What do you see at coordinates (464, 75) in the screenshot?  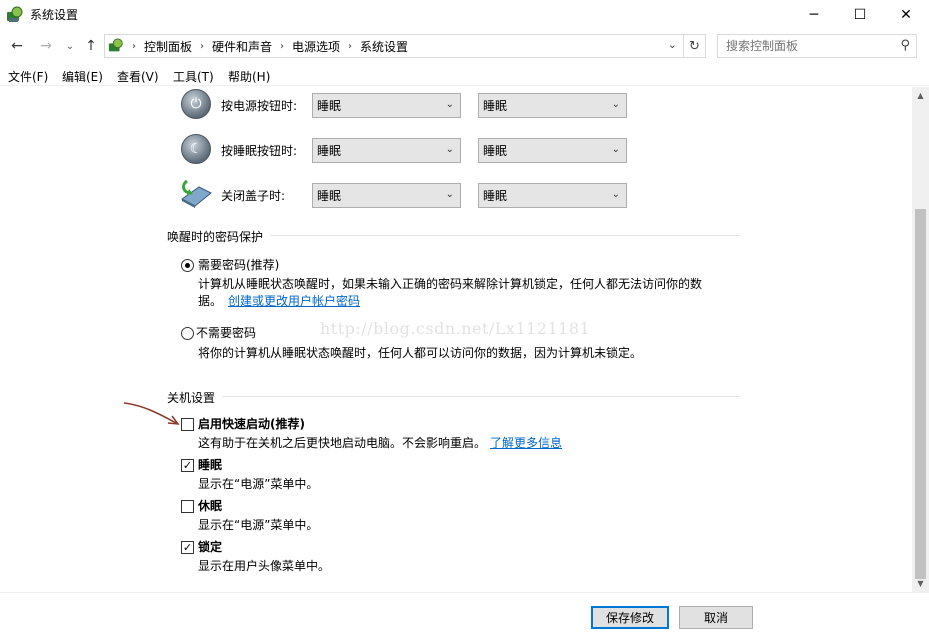 I see `menu-bar: 文件(F) 编辑(E) 查看(V) 工具(T) 帮助(H)` at bounding box center [464, 75].